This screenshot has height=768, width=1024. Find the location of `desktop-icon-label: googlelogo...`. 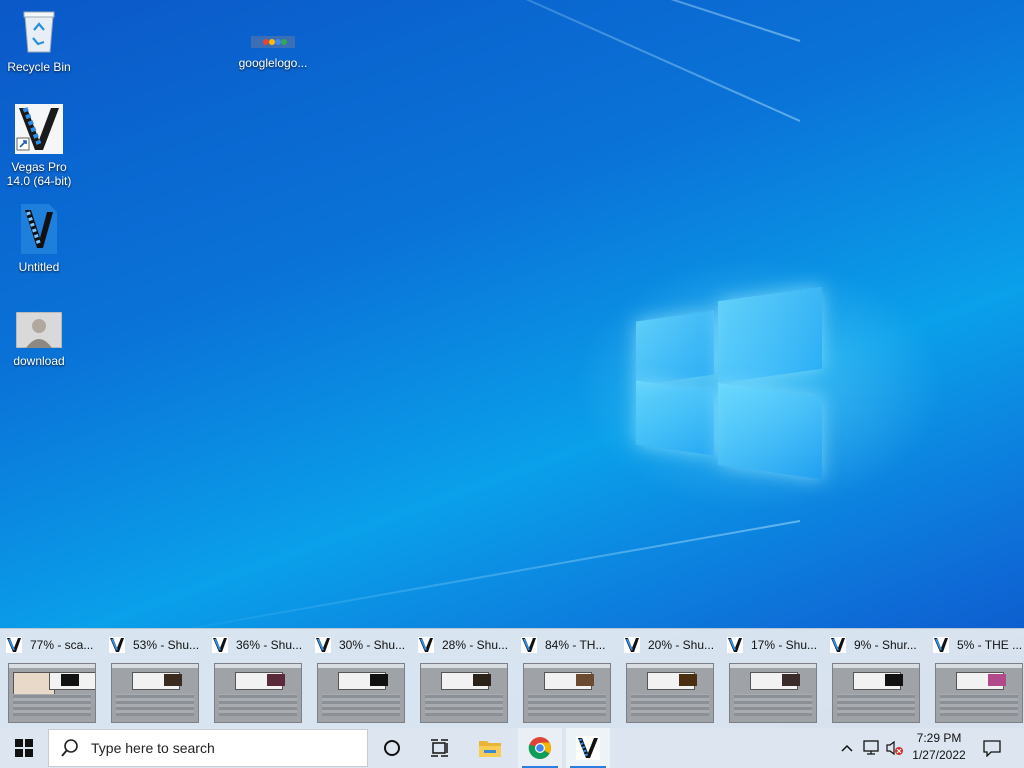

desktop-icon-label: googlelogo... is located at coordinates (273, 63).